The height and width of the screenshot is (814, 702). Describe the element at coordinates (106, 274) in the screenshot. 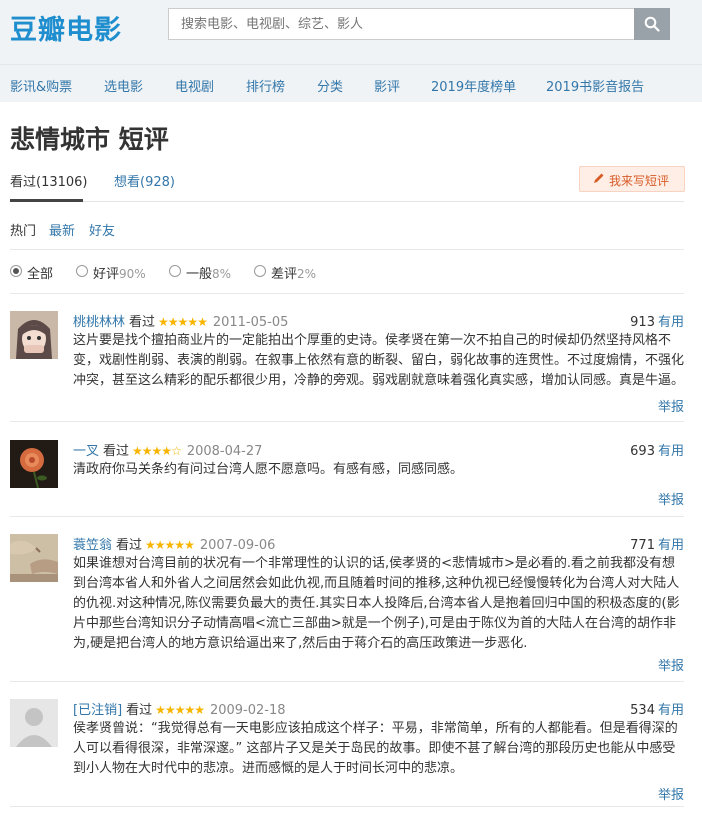

I see `filter-positive-label: 好评` at that location.